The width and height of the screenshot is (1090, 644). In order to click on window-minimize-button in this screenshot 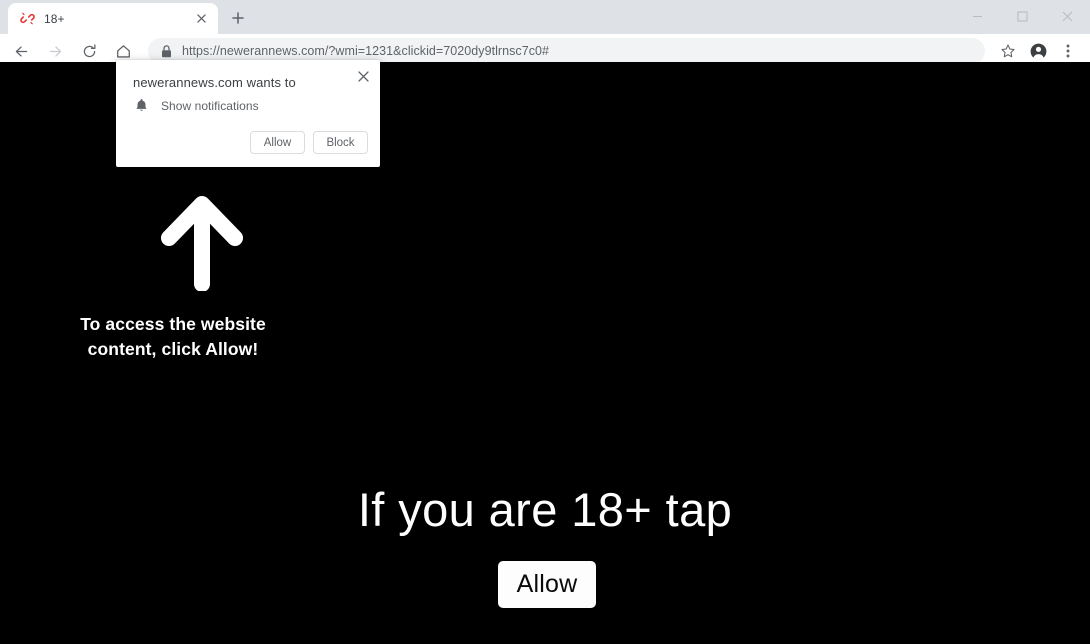, I will do `click(977, 16)`.